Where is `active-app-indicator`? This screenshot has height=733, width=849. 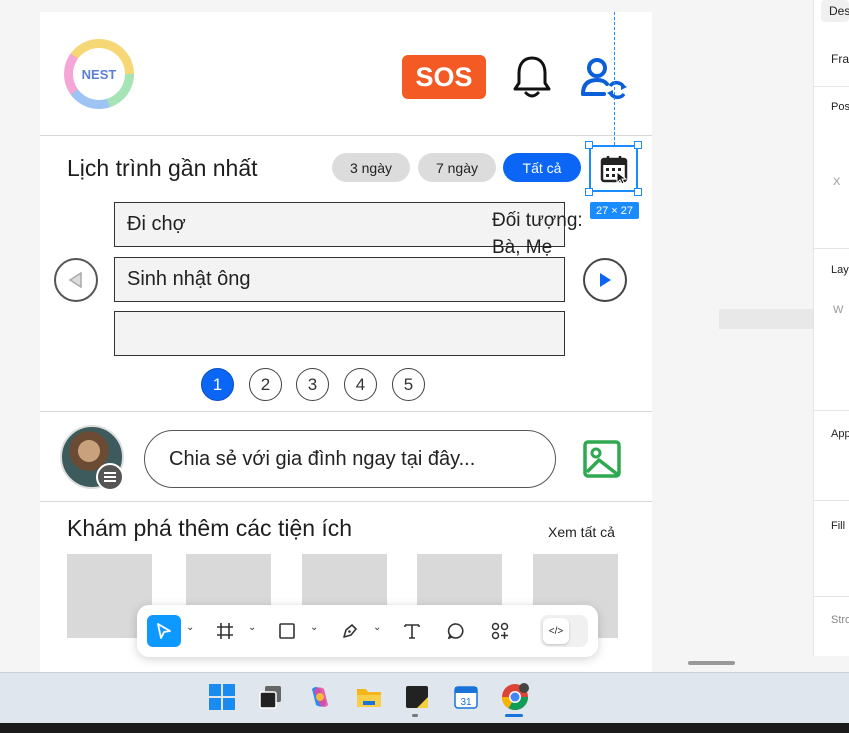
active-app-indicator is located at coordinates (514, 715).